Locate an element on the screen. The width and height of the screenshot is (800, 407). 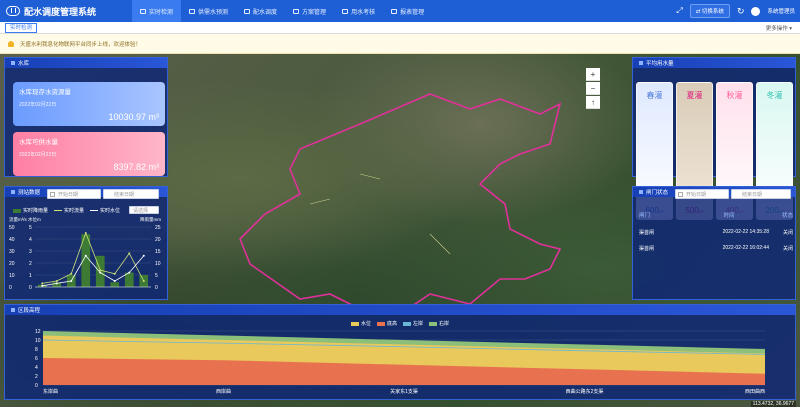
y-tick: 8 is located at coordinates (36, 350).